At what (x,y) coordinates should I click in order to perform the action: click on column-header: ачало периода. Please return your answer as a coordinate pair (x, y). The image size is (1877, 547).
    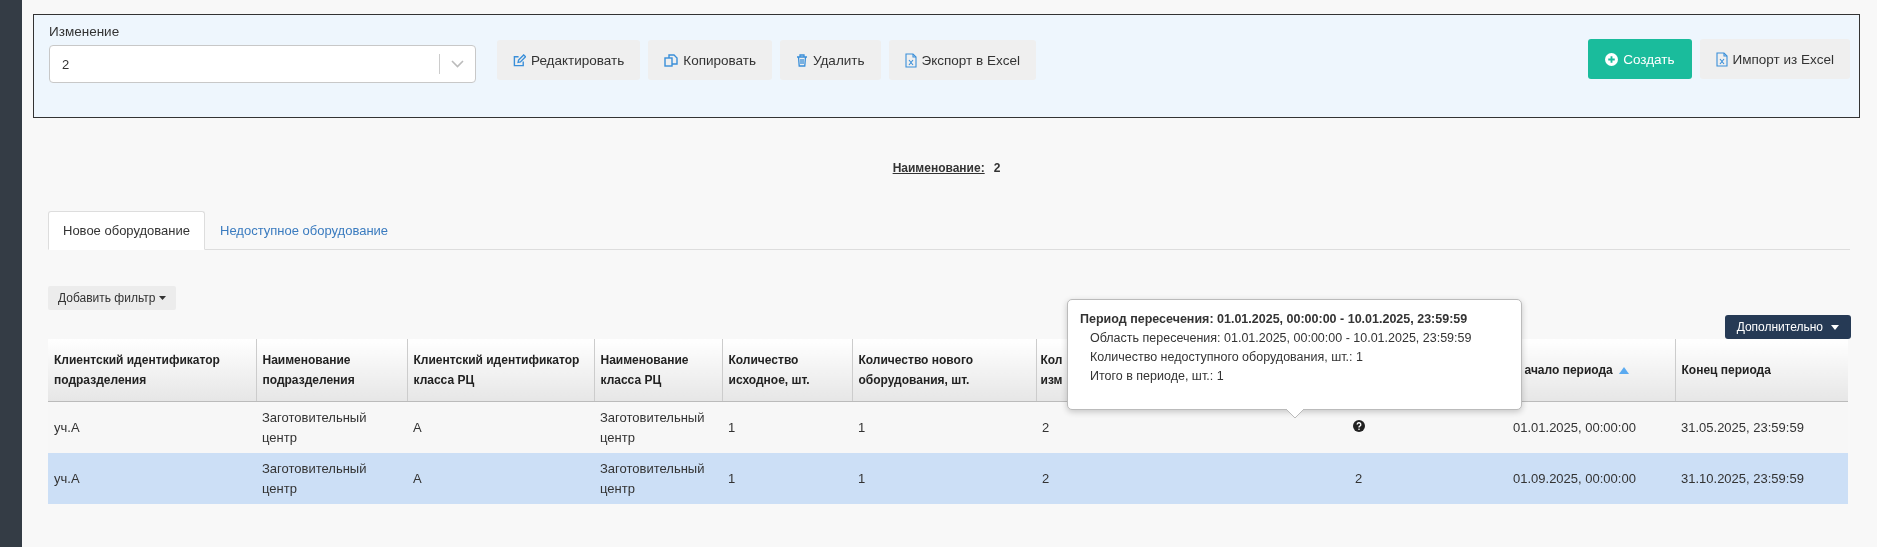
    Looking at the image, I should click on (1568, 370).